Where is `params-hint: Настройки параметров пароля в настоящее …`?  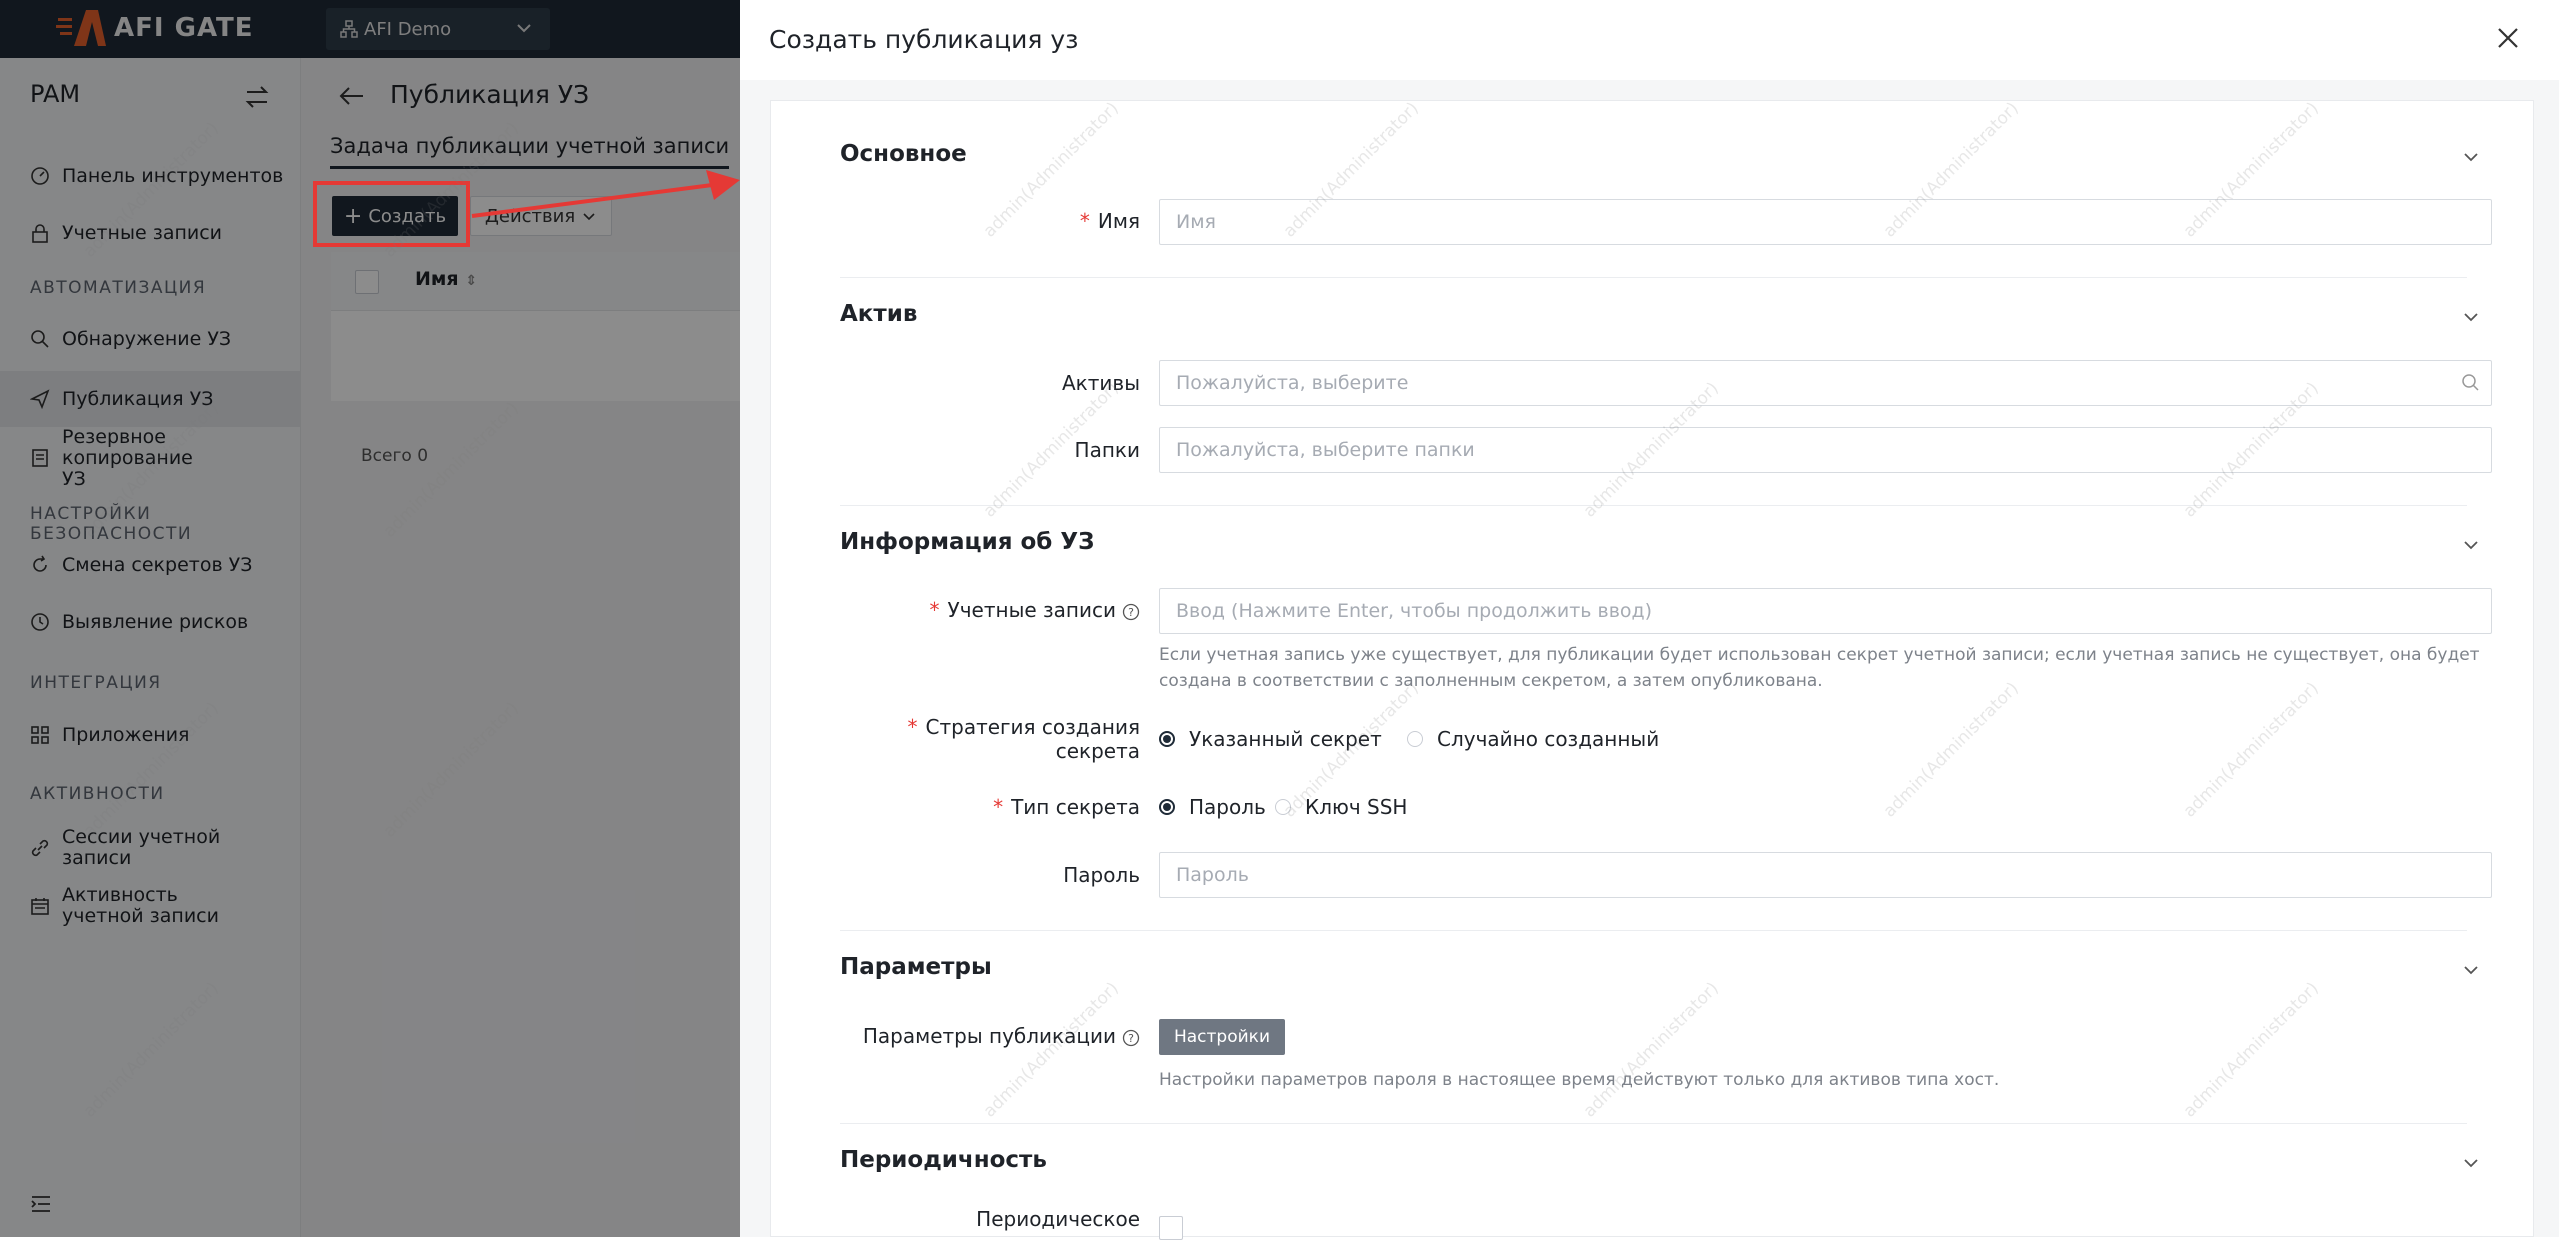 params-hint: Настройки параметров пароля в настоящее … is located at coordinates (1579, 1080).